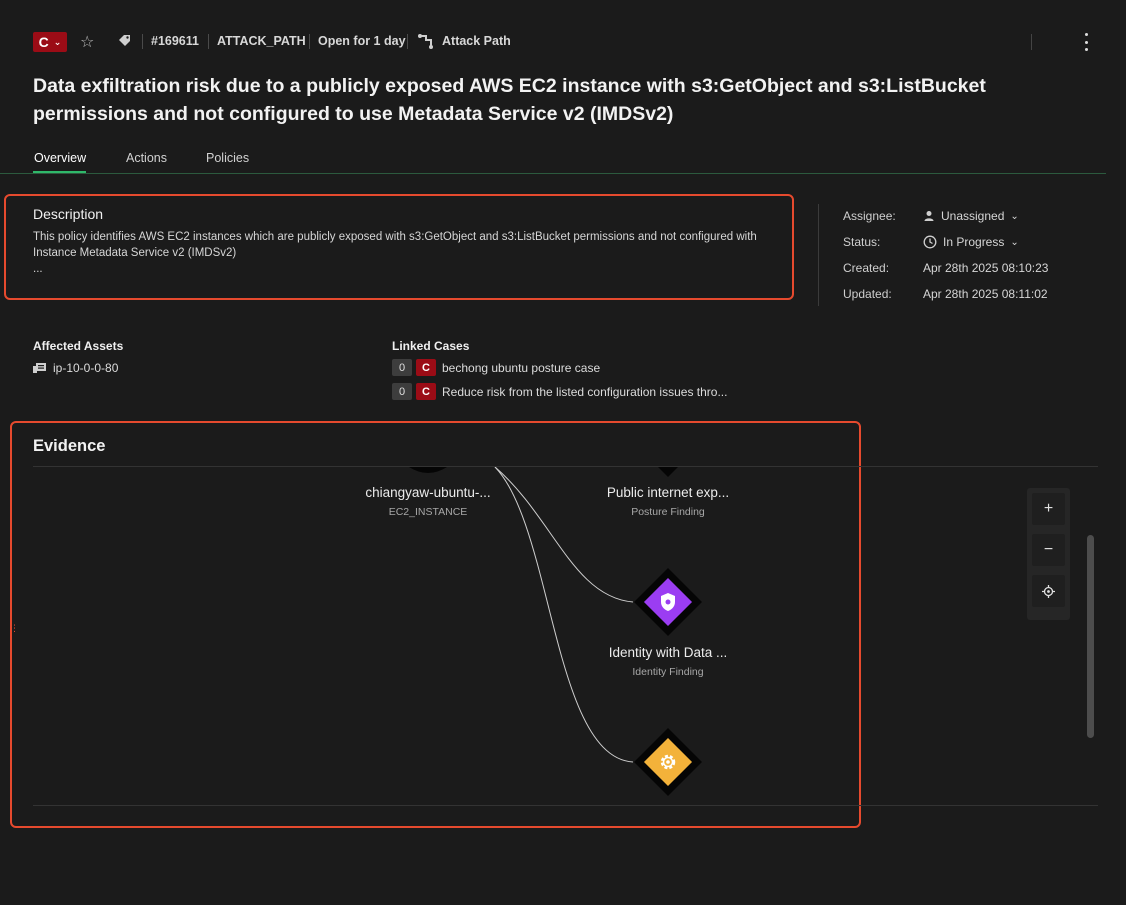 This screenshot has height=905, width=1126. I want to click on config-node, so click(668, 762).